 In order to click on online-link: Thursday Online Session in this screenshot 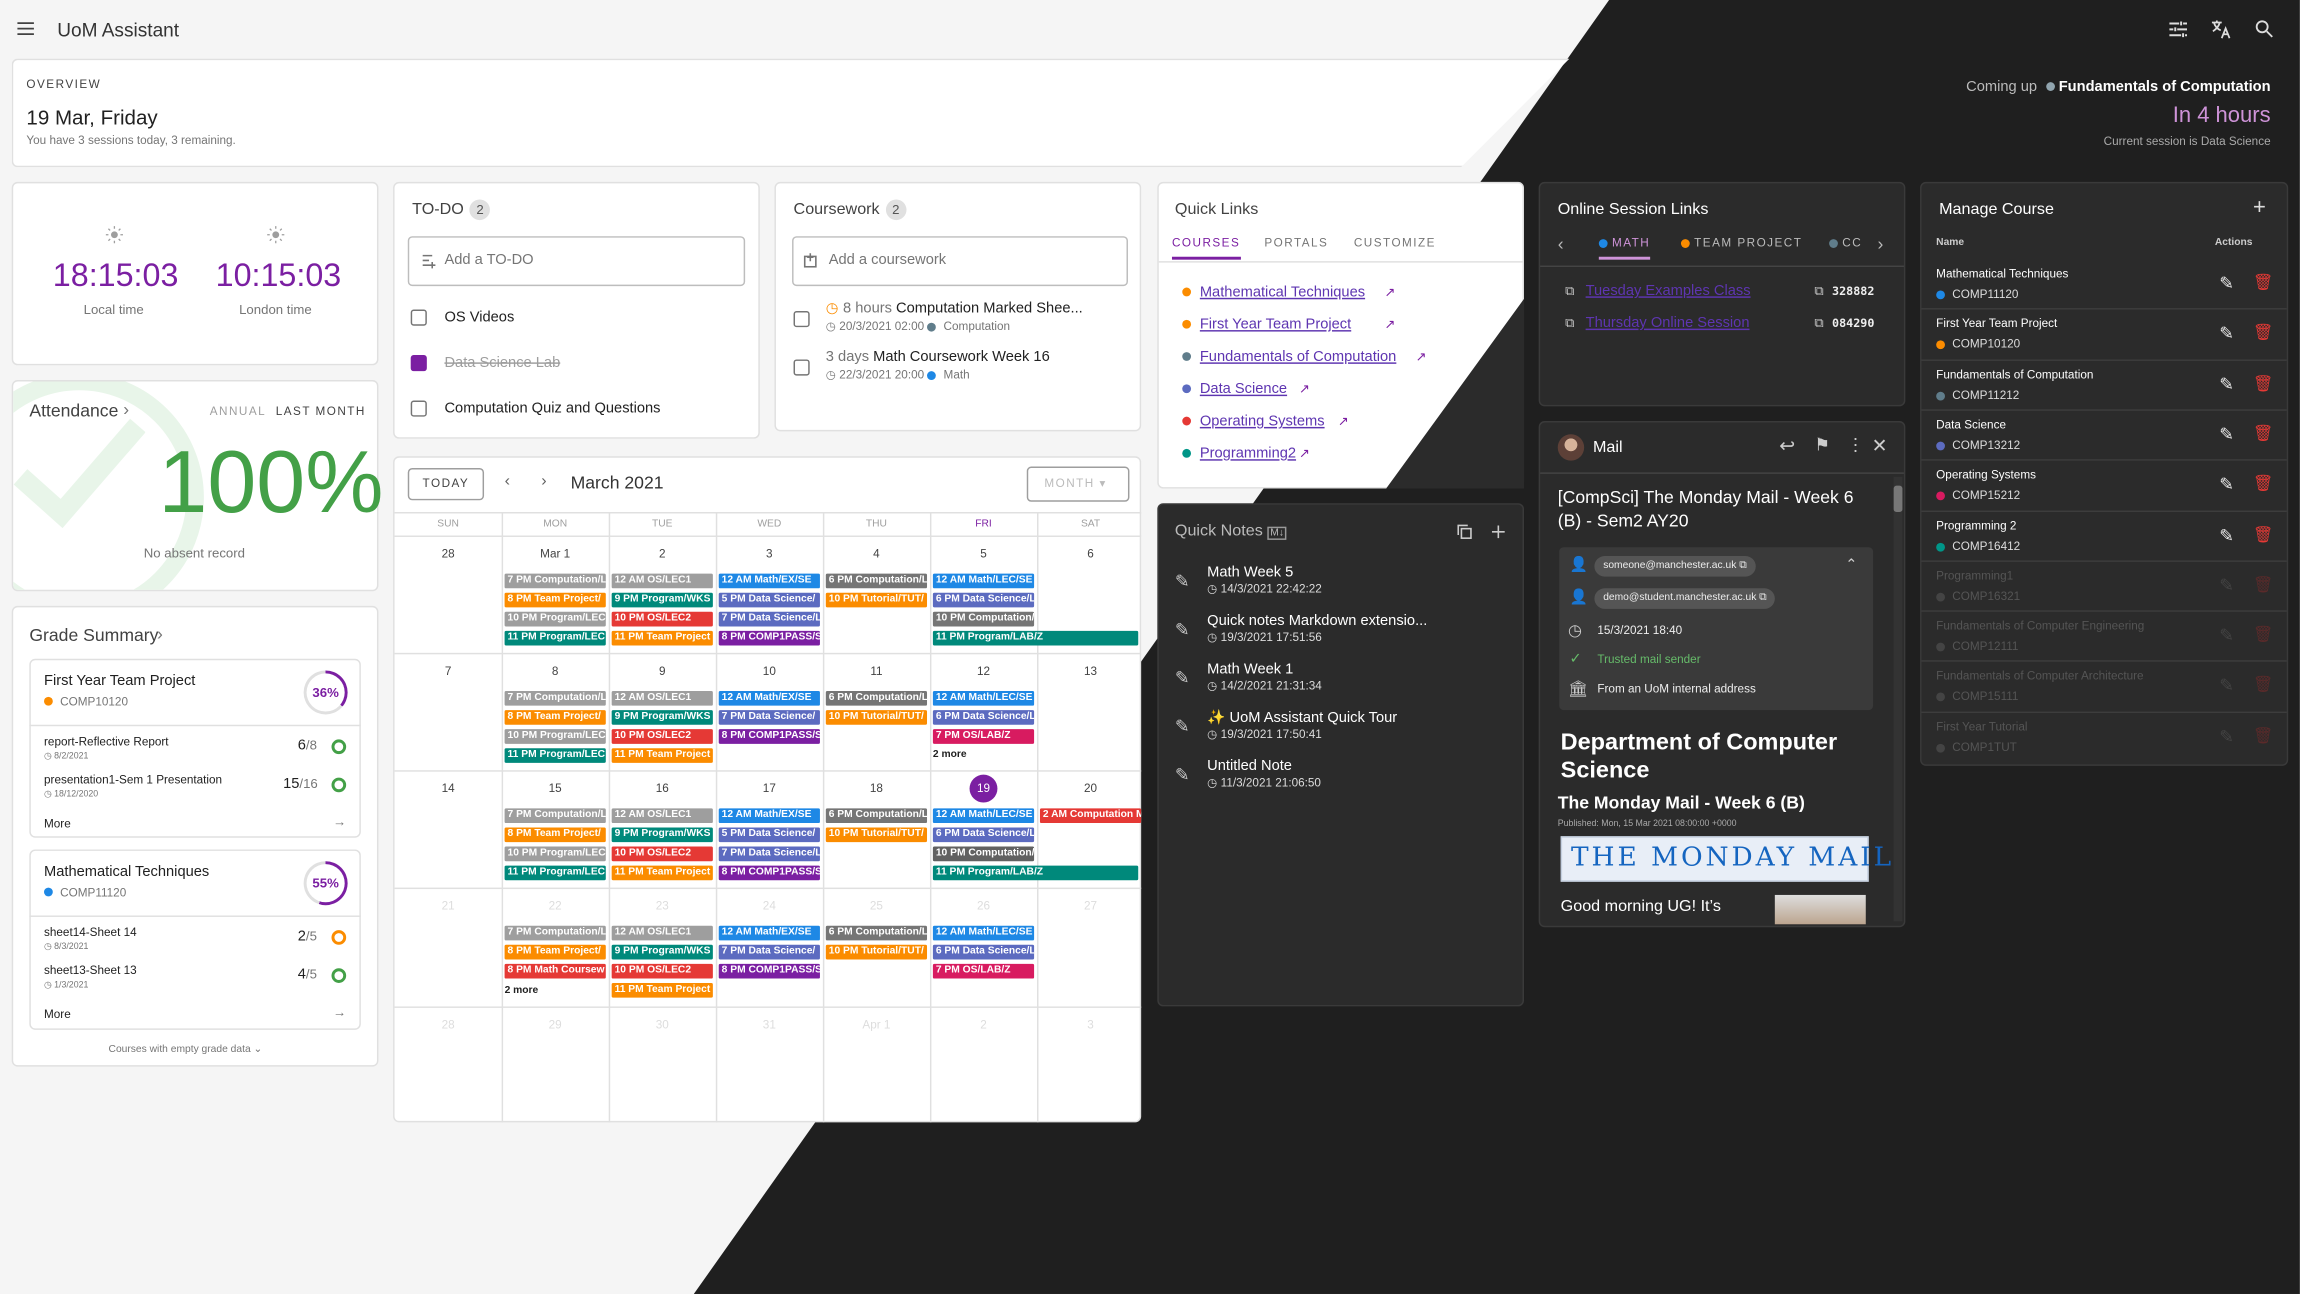, I will do `click(1668, 323)`.